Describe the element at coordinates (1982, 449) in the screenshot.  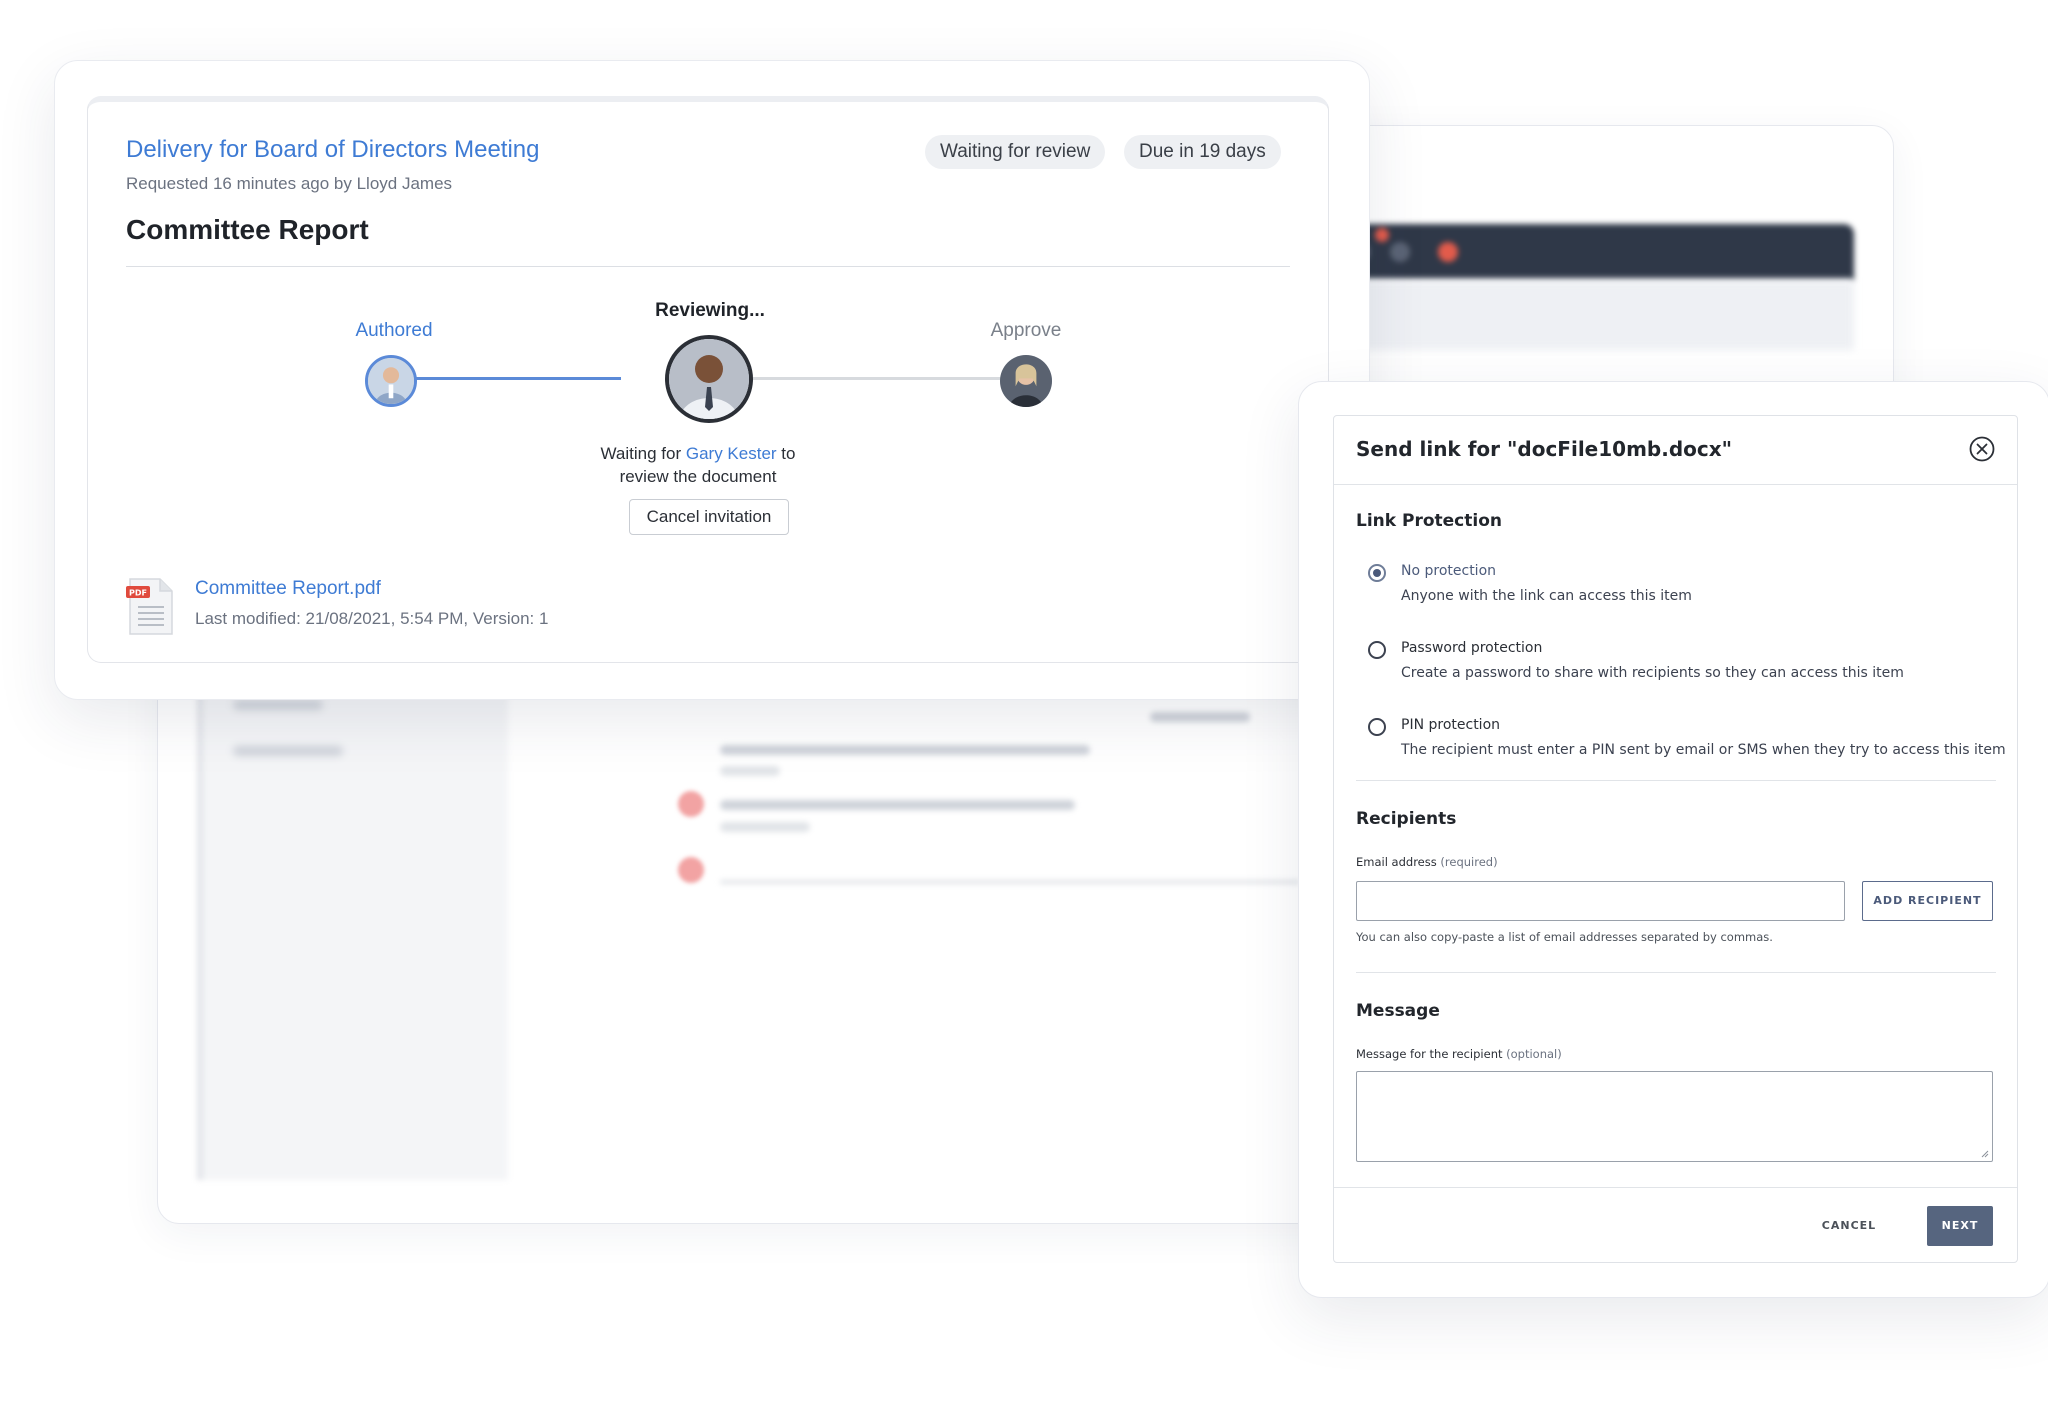
I see `close-icon` at that location.